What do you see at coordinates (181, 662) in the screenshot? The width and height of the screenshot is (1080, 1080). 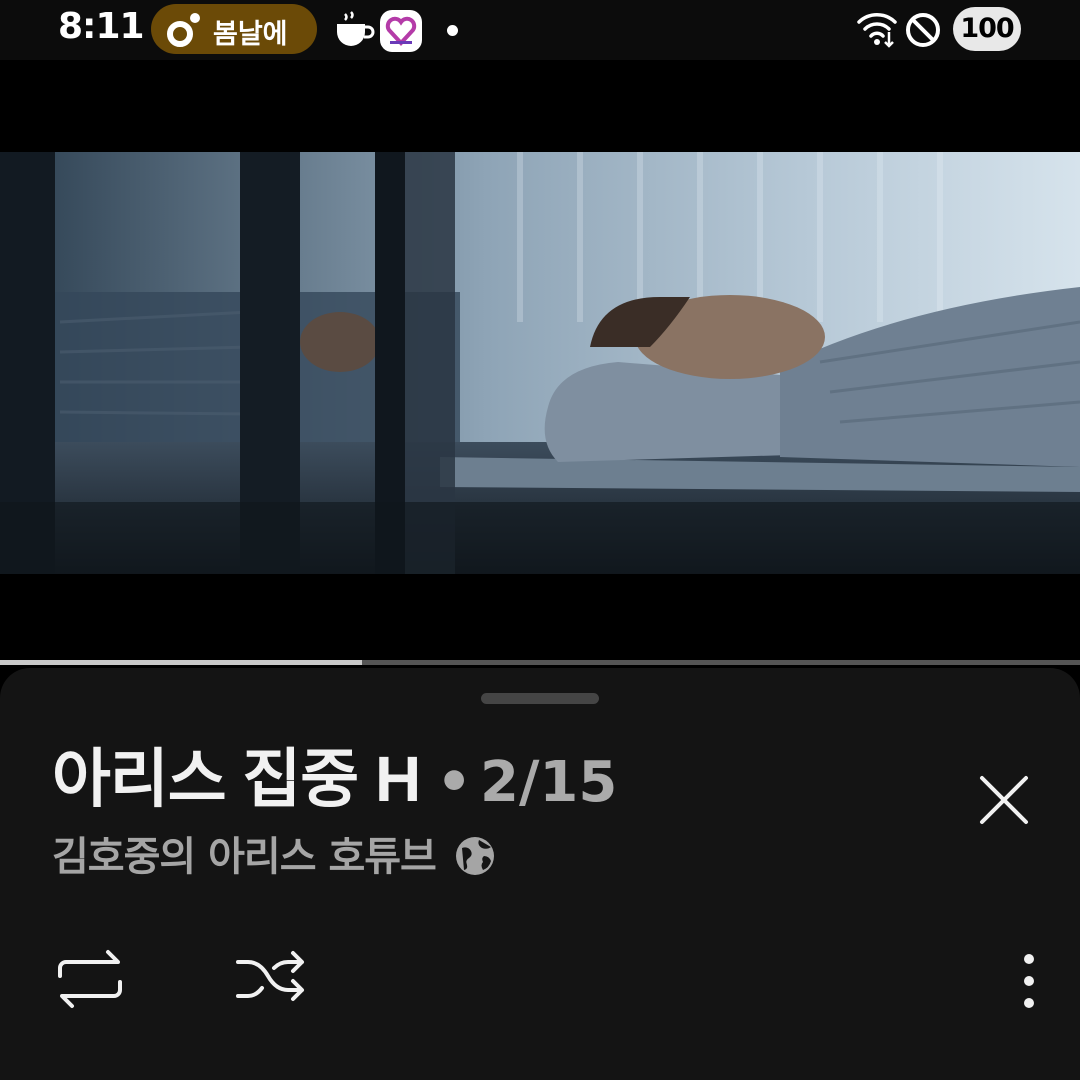 I see `video-progress-fill` at bounding box center [181, 662].